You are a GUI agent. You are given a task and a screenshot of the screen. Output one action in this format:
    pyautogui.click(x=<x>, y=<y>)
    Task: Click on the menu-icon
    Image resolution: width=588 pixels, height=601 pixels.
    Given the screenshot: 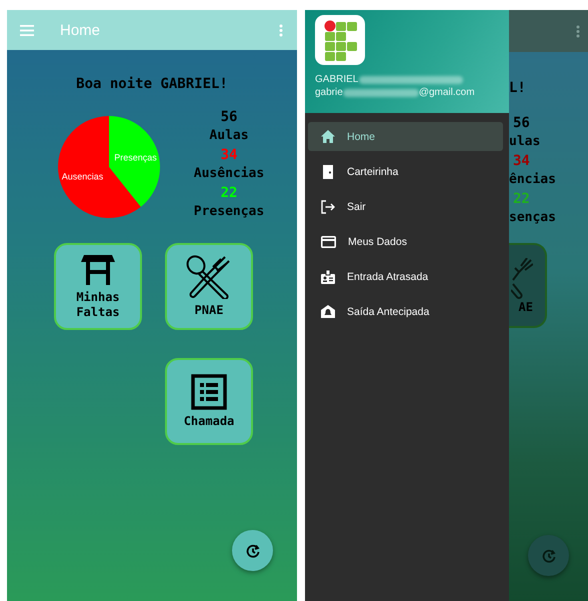 What is the action you would take?
    pyautogui.click(x=27, y=30)
    